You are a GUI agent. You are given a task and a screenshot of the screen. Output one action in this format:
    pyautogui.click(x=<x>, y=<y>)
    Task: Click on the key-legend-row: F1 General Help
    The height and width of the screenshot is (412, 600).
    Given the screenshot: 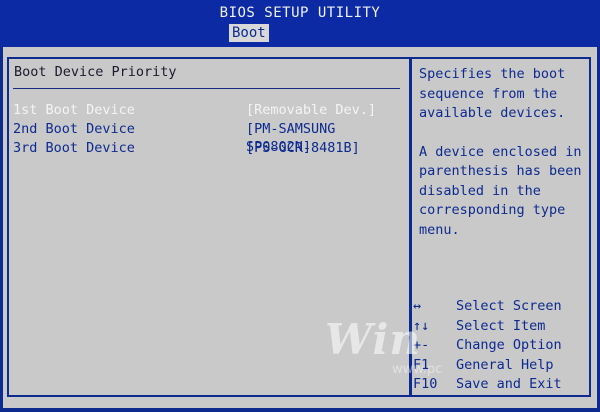 What is the action you would take?
    pyautogui.click(x=502, y=366)
    